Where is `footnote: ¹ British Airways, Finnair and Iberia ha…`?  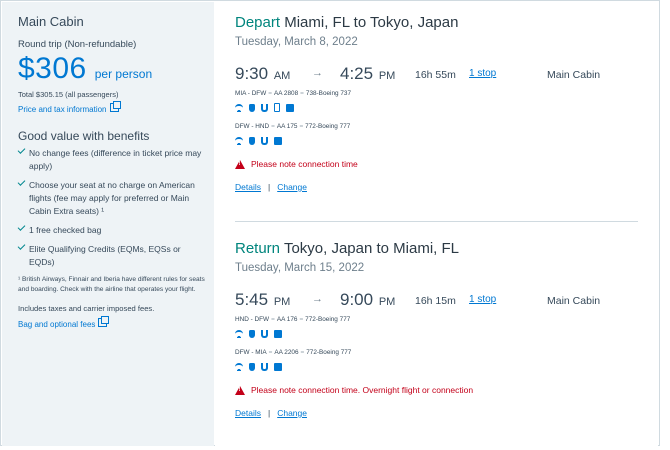 footnote: ¹ British Airways, Finnair and Iberia ha… is located at coordinates (111, 284).